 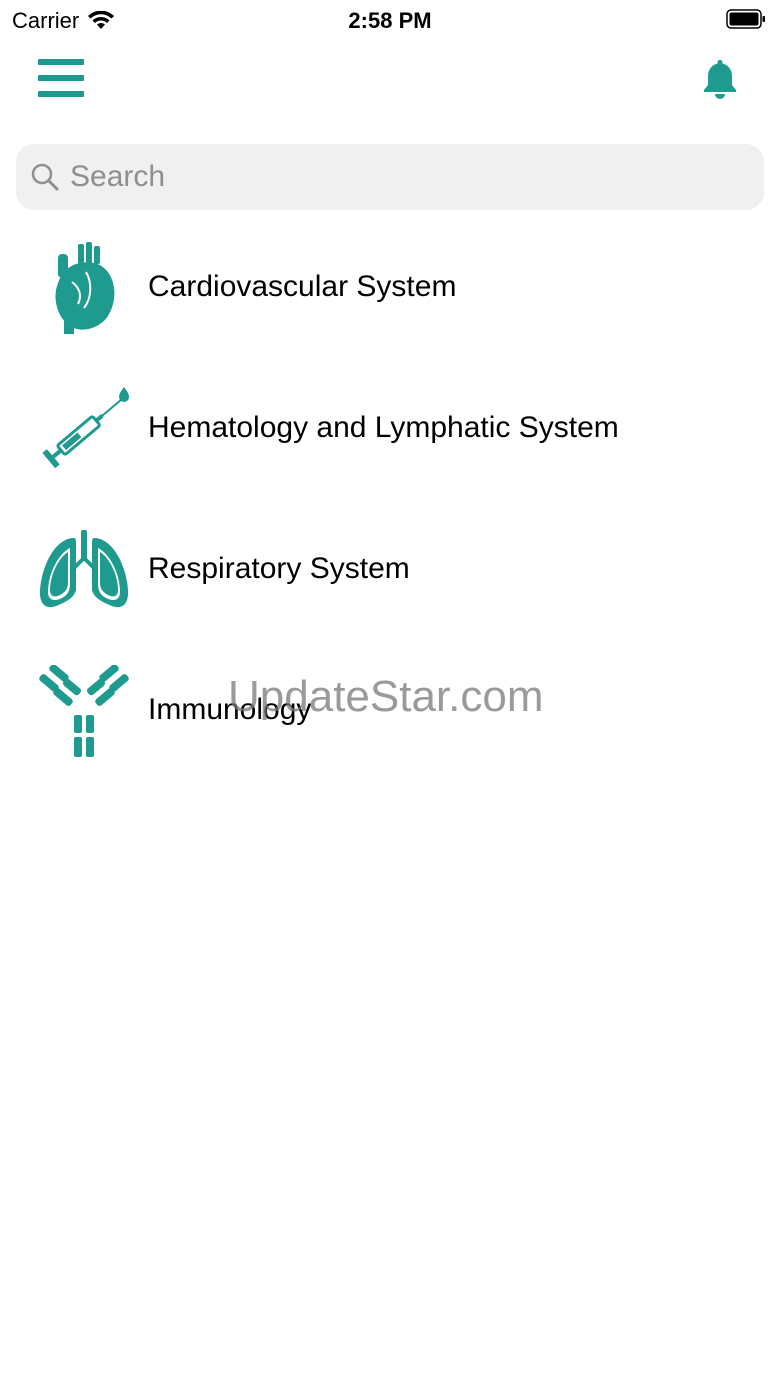 I want to click on bell-icon, so click(x=720, y=79).